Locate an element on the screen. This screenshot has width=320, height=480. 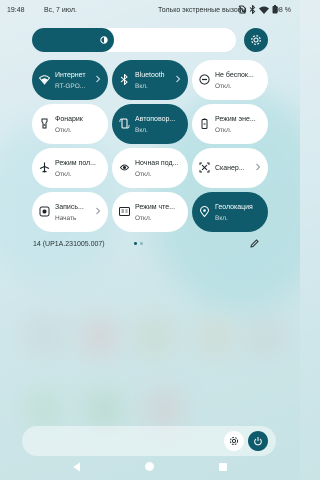
tile-status: Начать is located at coordinates (66, 218).